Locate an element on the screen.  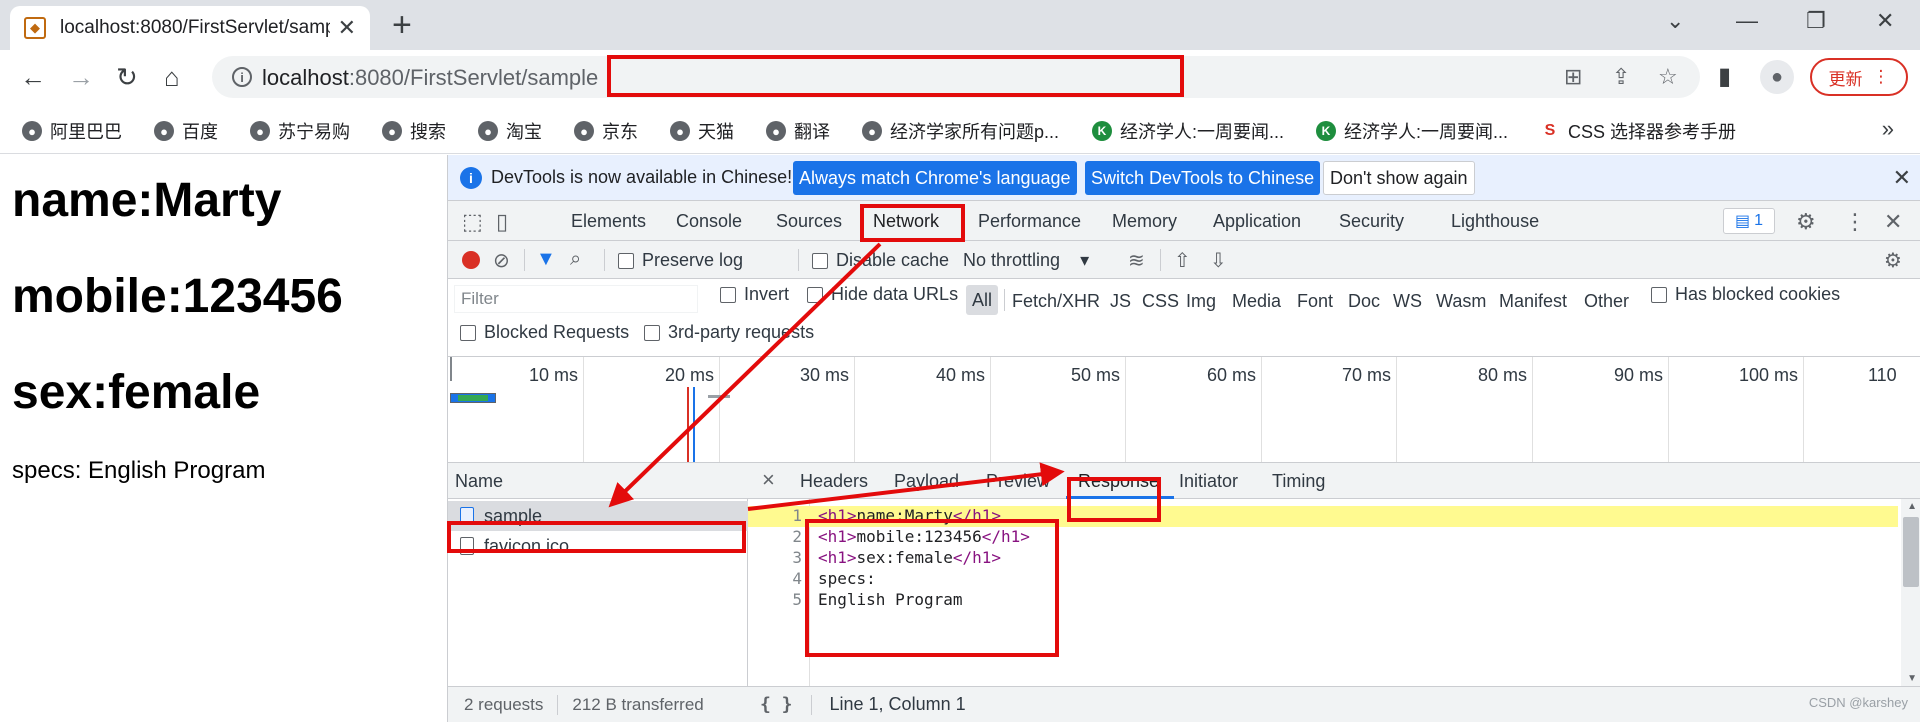
share-icon: ⇪ is located at coordinates (1621, 77).